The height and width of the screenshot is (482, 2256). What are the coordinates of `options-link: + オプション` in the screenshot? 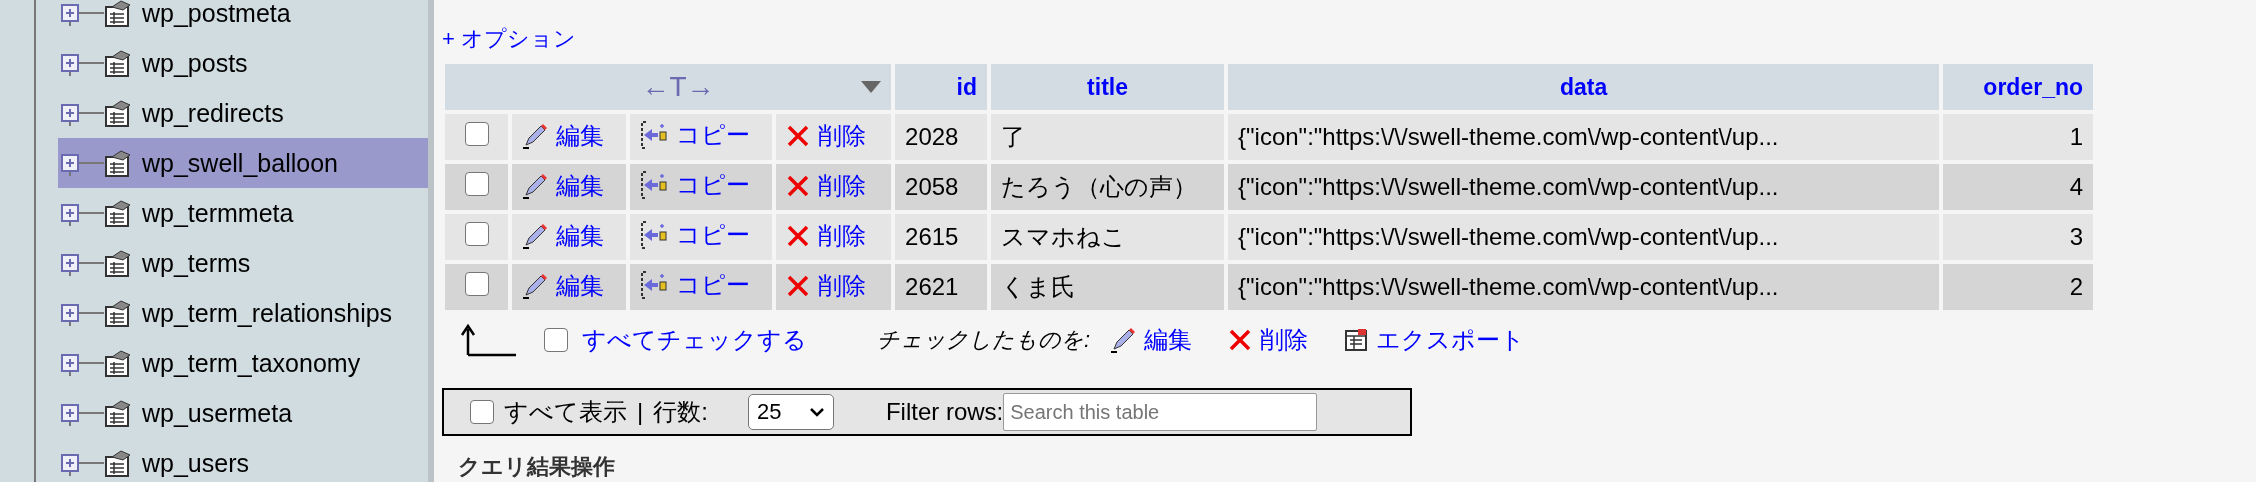 It's located at (509, 39).